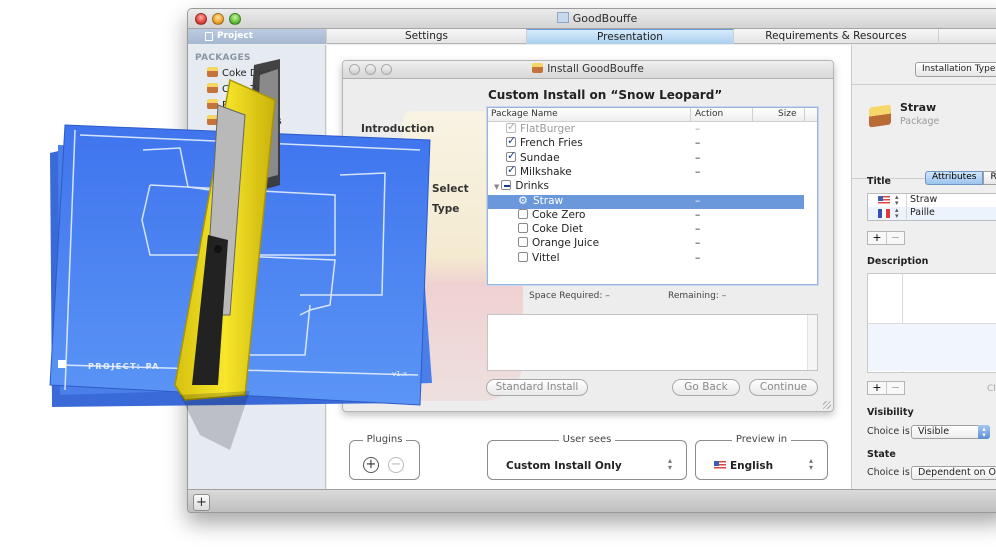 This screenshot has width=996, height=554. Describe the element at coordinates (646, 244) in the screenshot. I see `table-row: Orange Juice –` at that location.